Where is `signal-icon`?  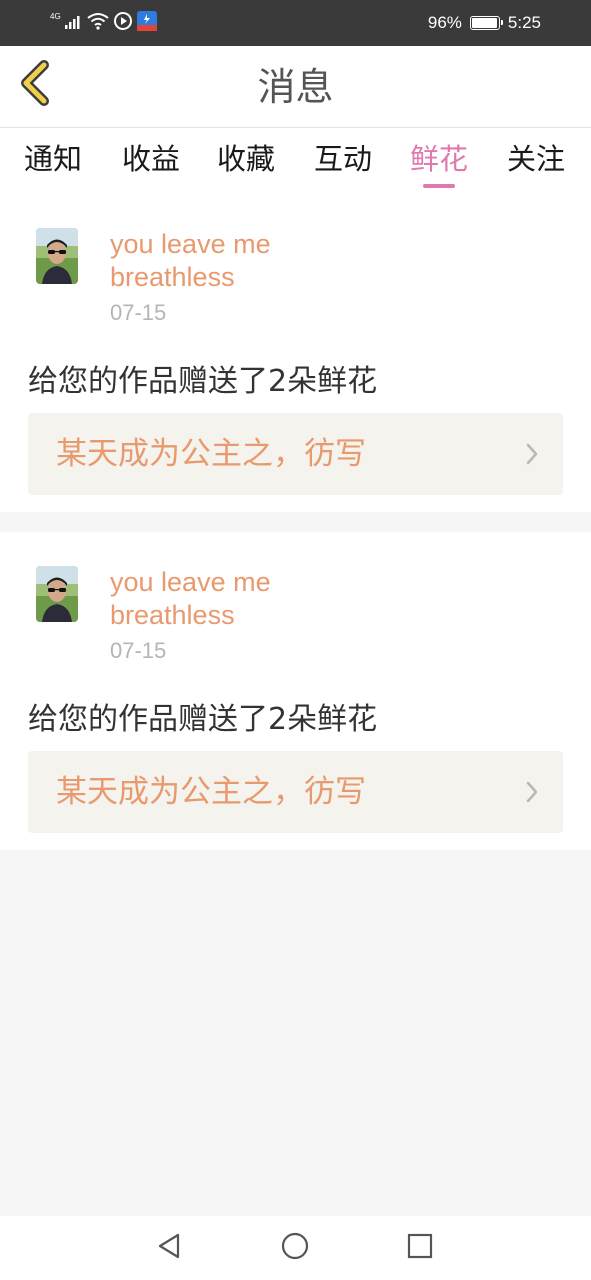
signal-icon is located at coordinates (73, 23).